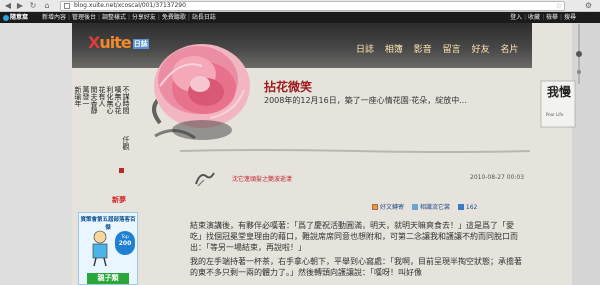 This screenshot has width=600, height=285. What do you see at coordinates (414, 207) in the screenshot?
I see `folder-icon` at bounding box center [414, 207].